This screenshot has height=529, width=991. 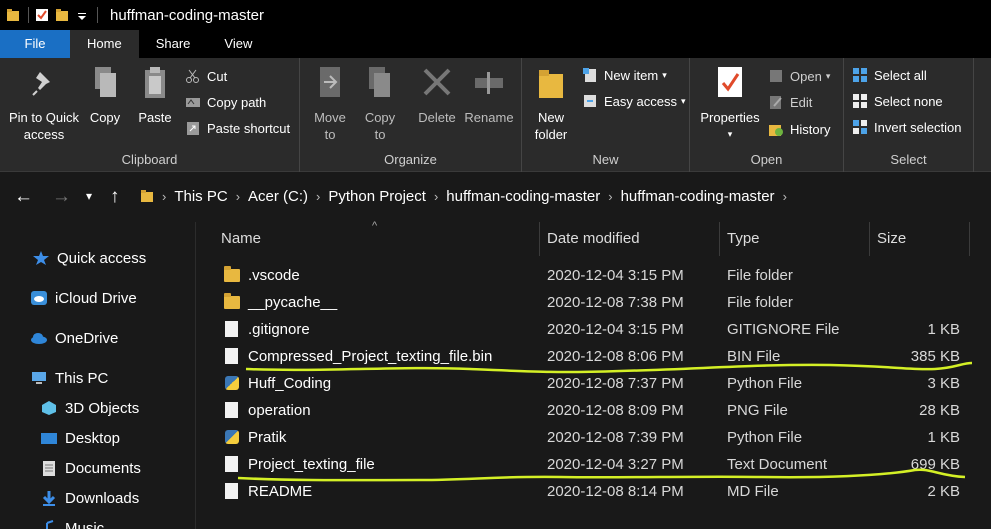 I want to click on file-row: README 2020-12-08 8:14 PM MD File 2 KB, so click(x=596, y=492).